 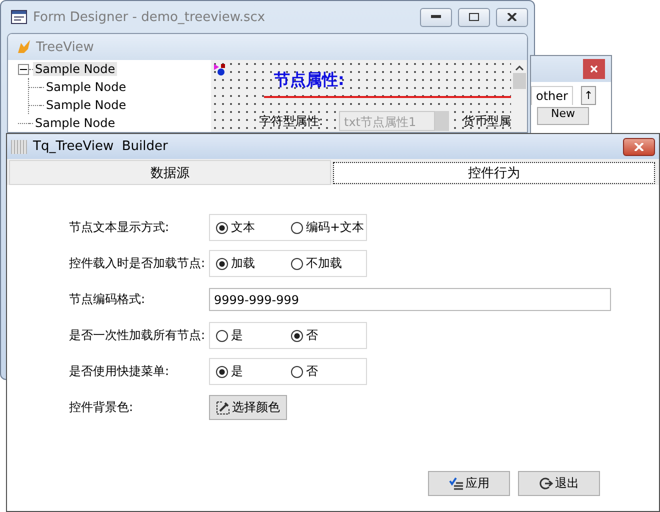 I want to click on field-label: 字符型属性:, so click(x=291, y=121).